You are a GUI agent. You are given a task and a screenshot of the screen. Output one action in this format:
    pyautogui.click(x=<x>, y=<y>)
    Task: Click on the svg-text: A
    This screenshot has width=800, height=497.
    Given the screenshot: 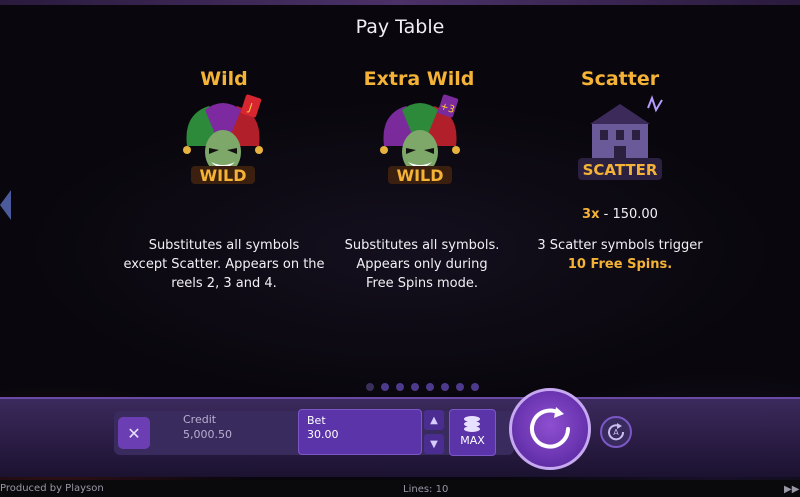 What is the action you would take?
    pyautogui.click(x=616, y=432)
    